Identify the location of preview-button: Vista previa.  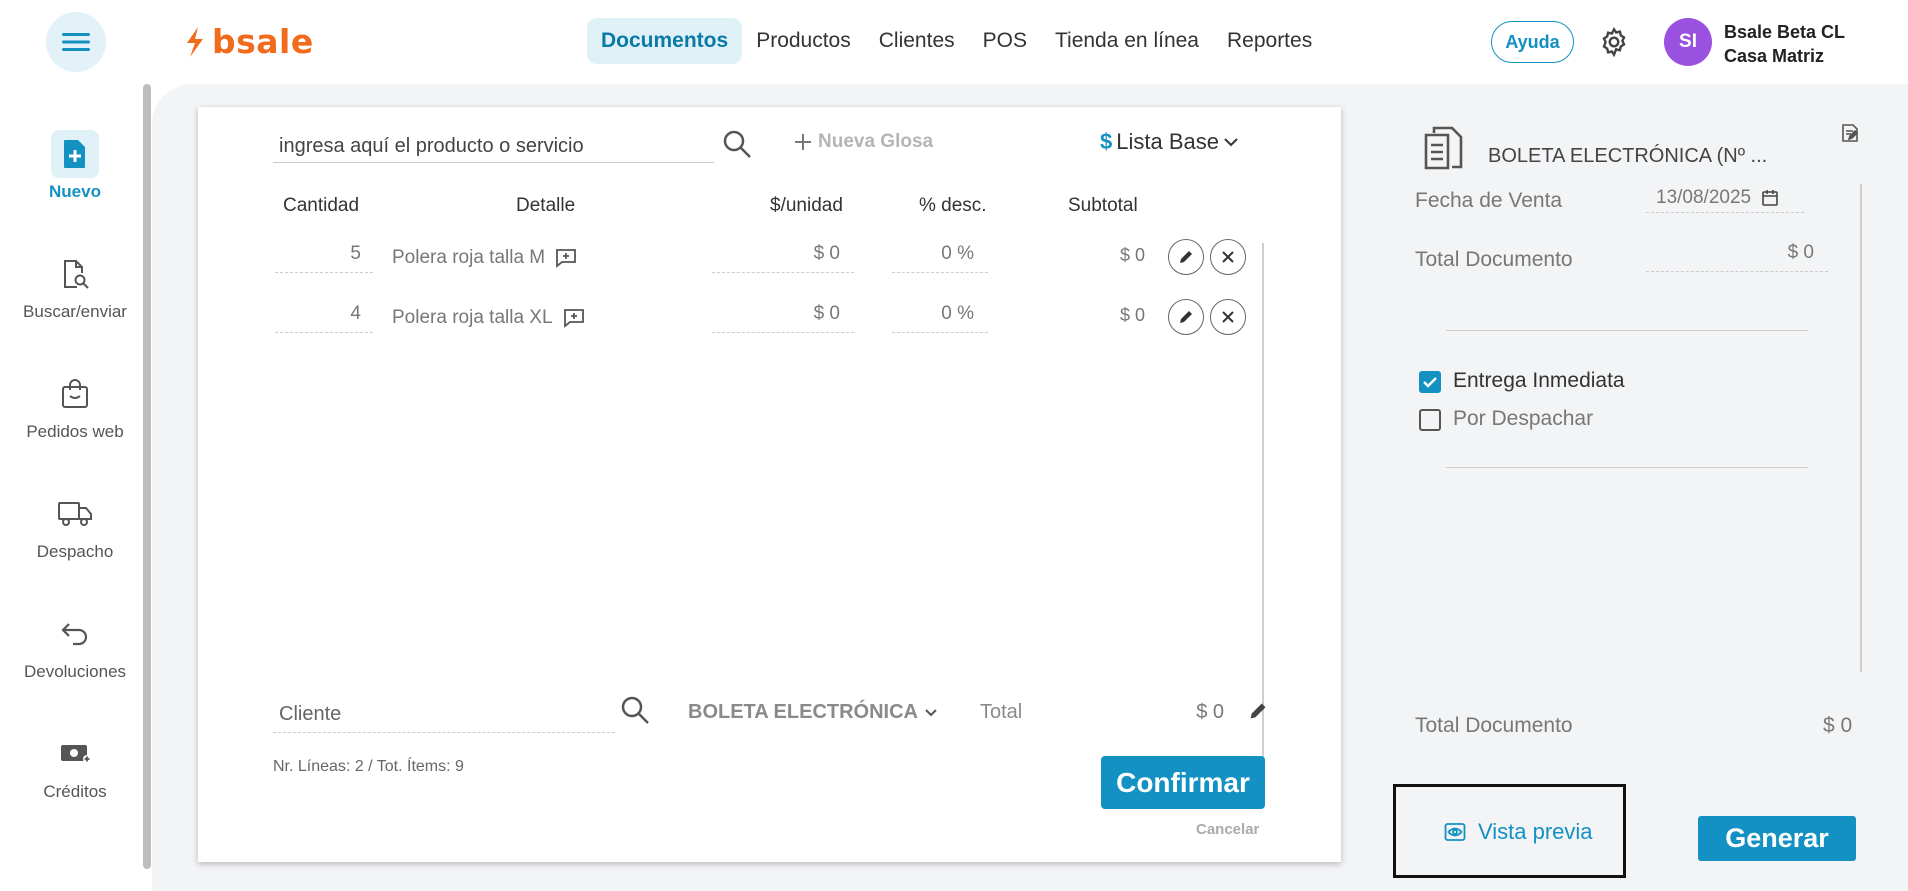
(1518, 832).